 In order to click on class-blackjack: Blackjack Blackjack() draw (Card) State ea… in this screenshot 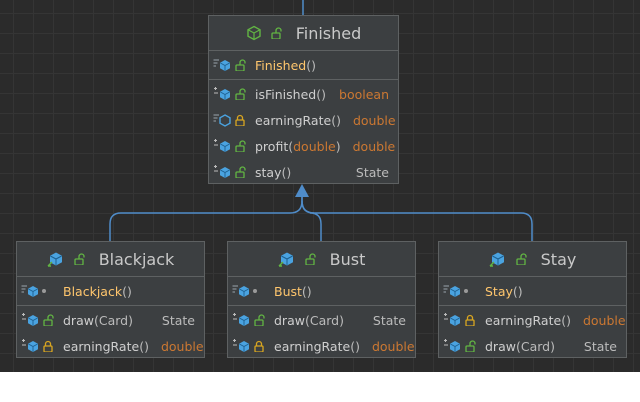, I will do `click(110, 299)`.